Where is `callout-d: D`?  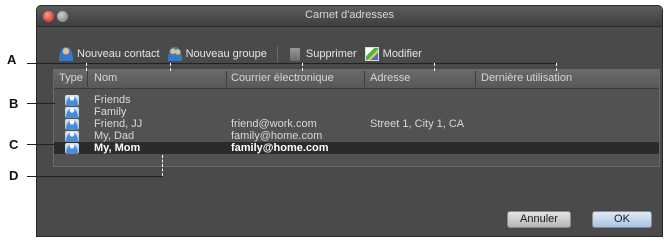 callout-d: D is located at coordinates (14, 175).